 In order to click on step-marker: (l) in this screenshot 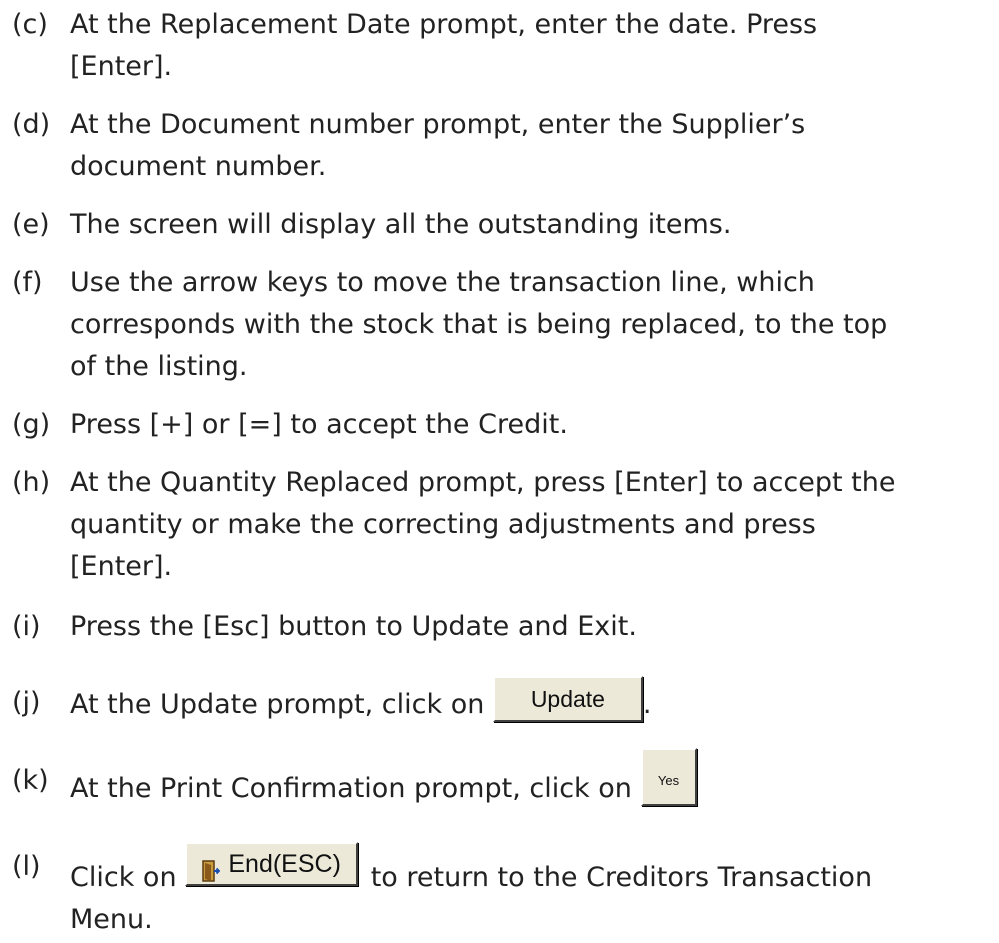, I will do `click(26, 866)`.